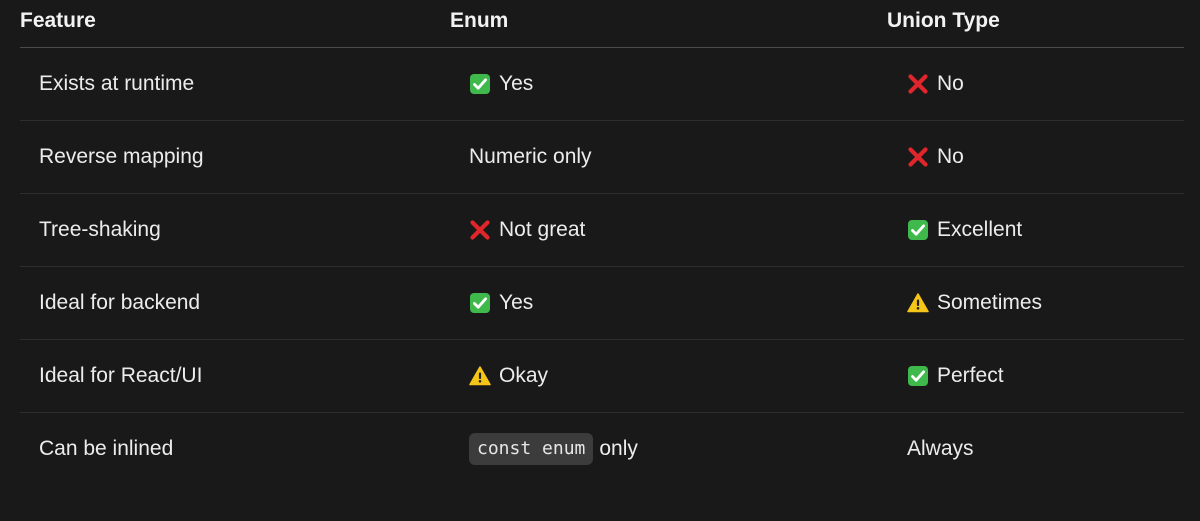 Image resolution: width=1200 pixels, height=521 pixels. I want to click on union-cell: Always, so click(940, 449).